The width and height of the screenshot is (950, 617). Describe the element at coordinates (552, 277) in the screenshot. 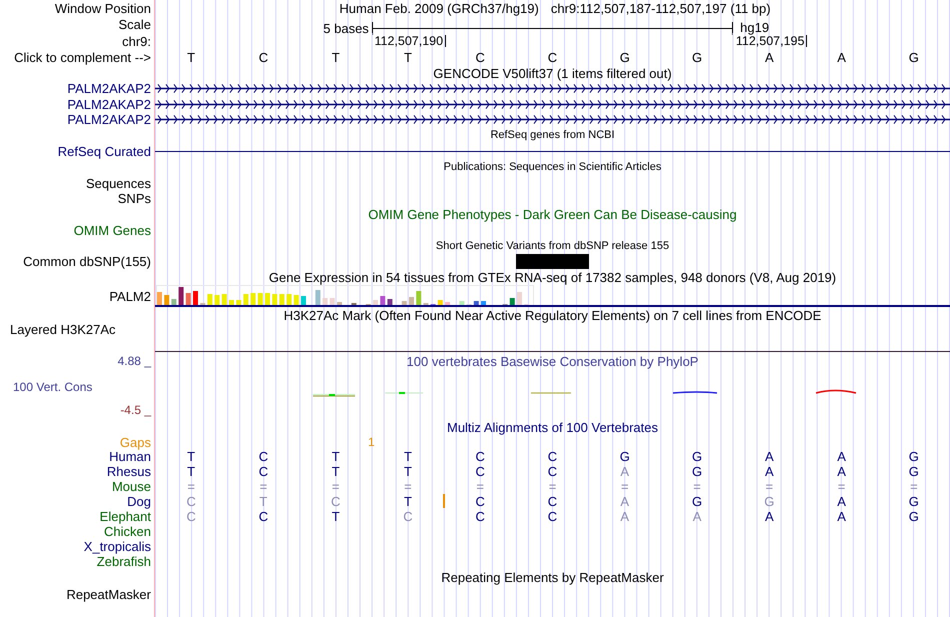

I see `track-title: Gene Expression in 54 tissues from GTEx RNA-seq of 17382 samples, 948 donors (V8, Aug 2019)` at that location.